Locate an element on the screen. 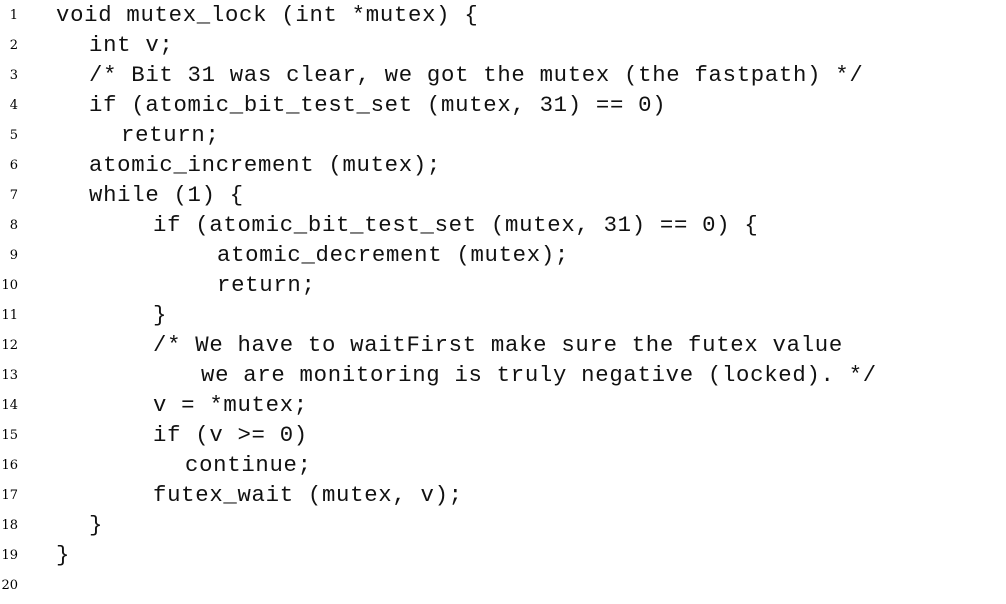 This screenshot has height=604, width=1006. code-text: futex_wait (mutex, v); is located at coordinates (308, 495).